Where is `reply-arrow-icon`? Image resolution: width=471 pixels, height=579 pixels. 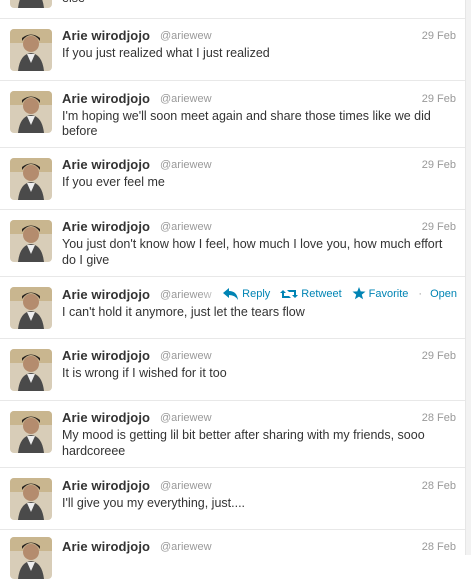 reply-arrow-icon is located at coordinates (231, 293).